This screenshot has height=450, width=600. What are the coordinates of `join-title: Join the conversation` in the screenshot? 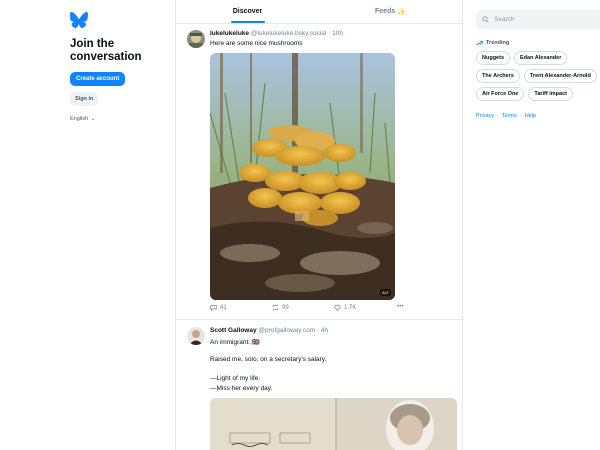 It's located at (106, 50).